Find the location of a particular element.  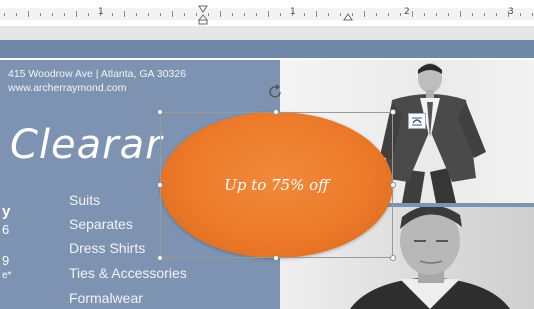

cut-off-text: 9 is located at coordinates (6, 260).